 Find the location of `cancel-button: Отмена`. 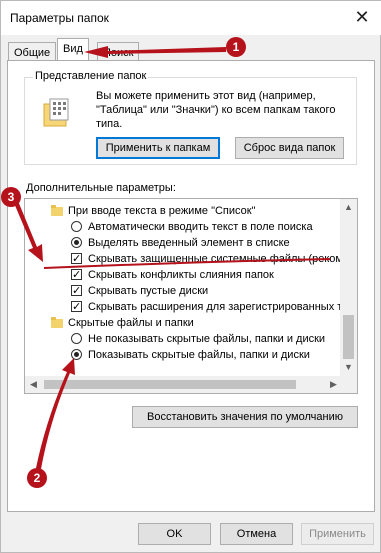

cancel-button: Отмена is located at coordinates (256, 534).